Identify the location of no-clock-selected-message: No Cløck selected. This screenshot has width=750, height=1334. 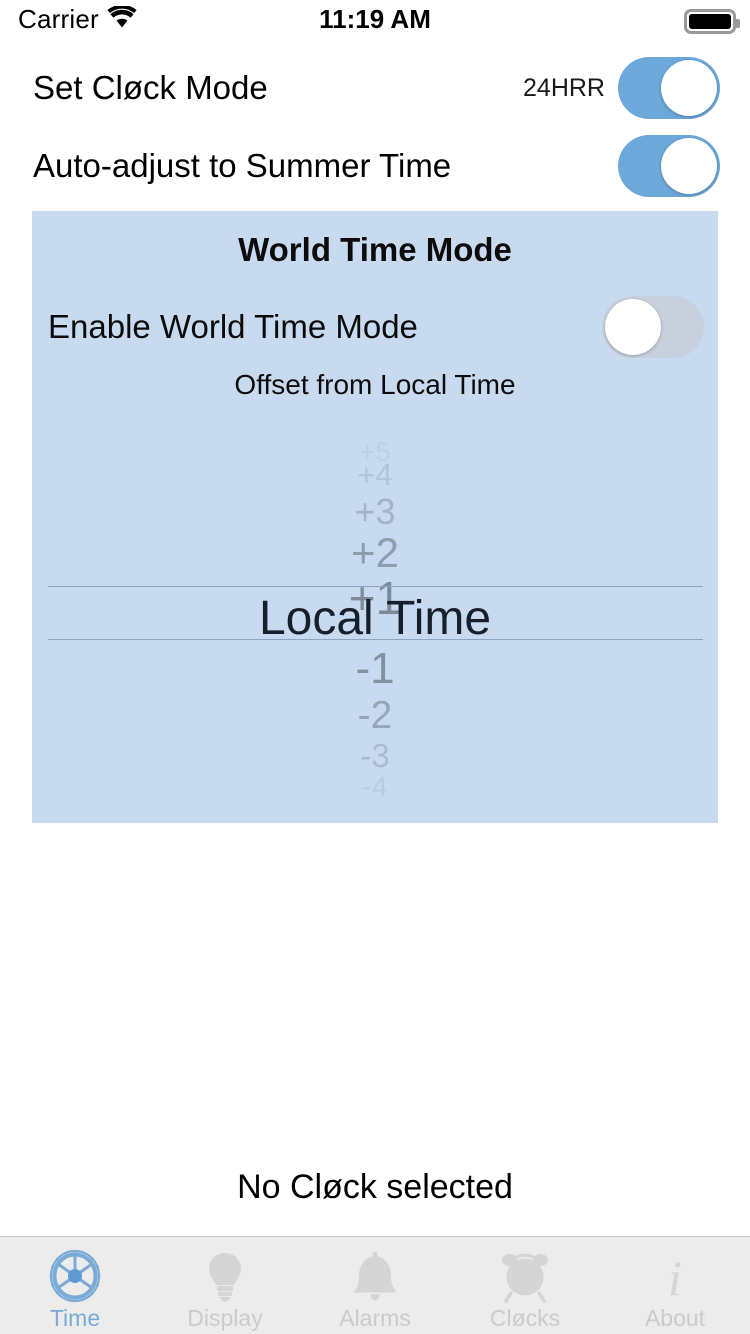
(375, 1187).